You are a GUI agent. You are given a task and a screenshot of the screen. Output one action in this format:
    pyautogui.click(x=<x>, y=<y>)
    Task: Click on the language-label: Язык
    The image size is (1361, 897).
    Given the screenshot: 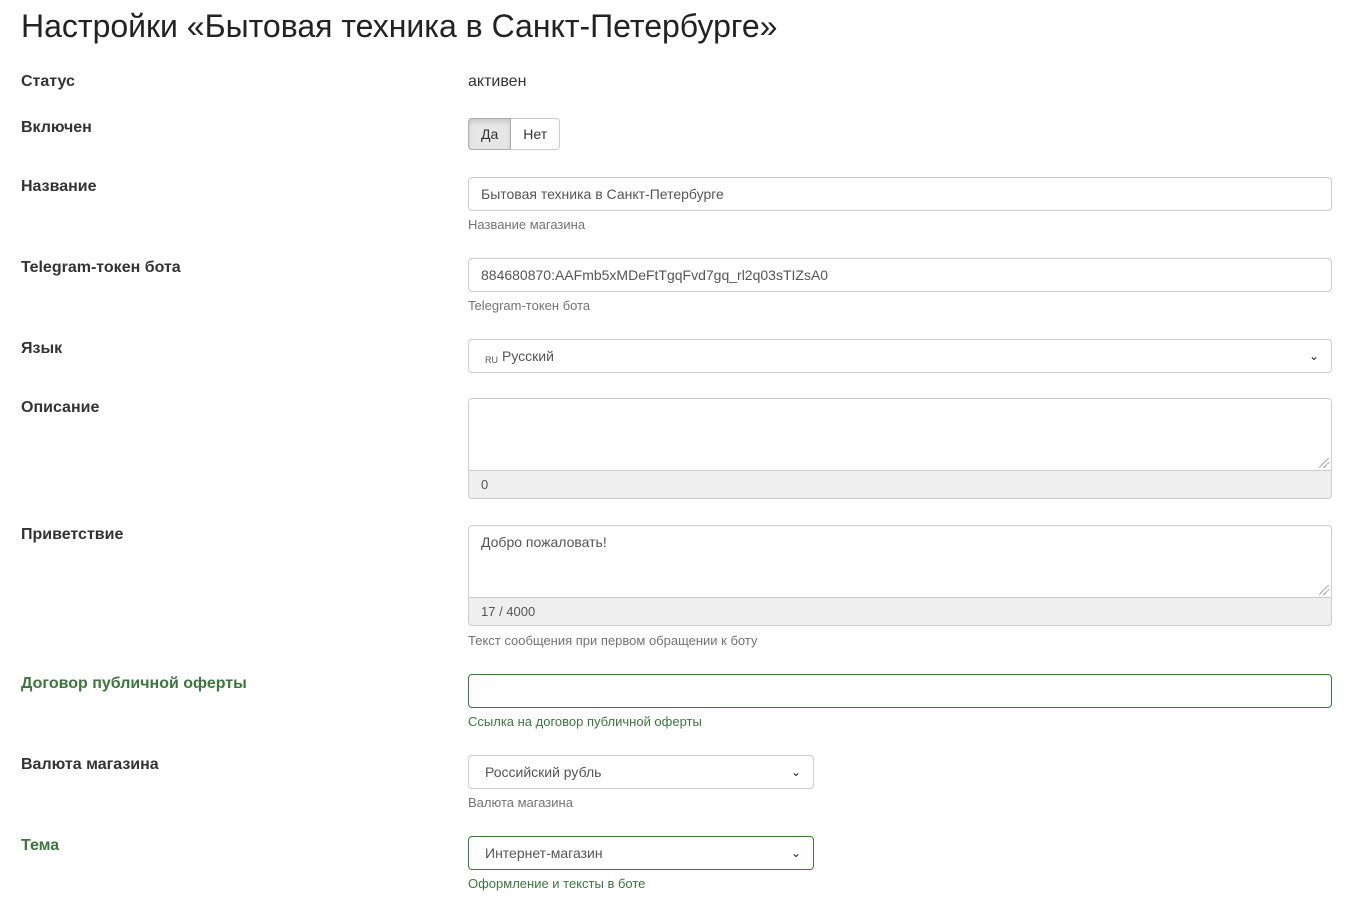 What is the action you would take?
    pyautogui.click(x=42, y=348)
    